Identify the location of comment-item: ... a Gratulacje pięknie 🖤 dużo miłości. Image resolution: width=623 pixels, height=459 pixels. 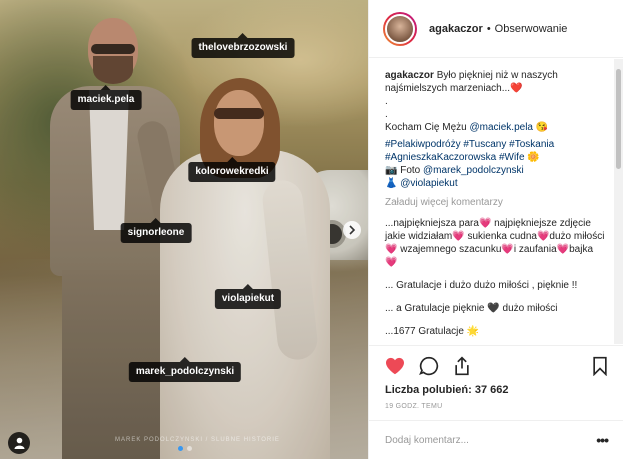
(495, 308).